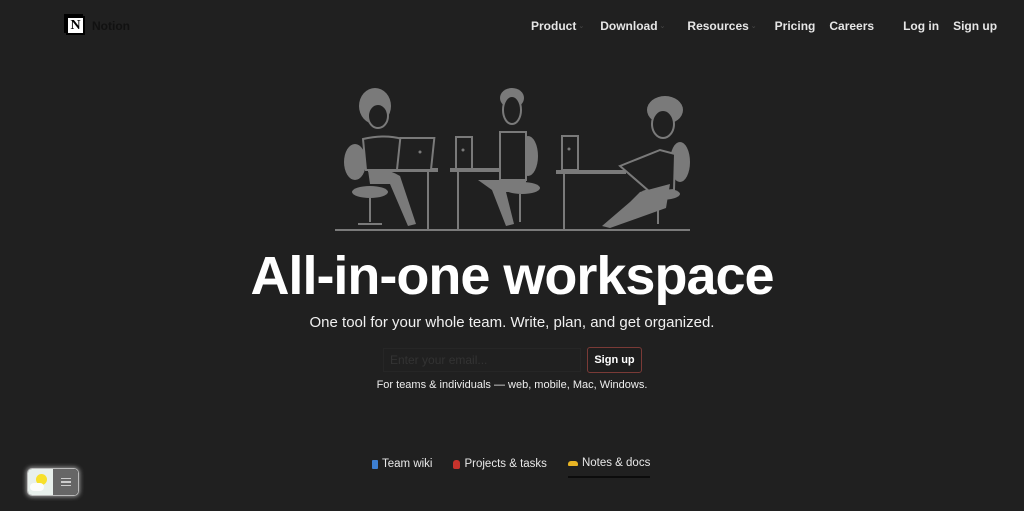 This screenshot has height=511, width=1024. I want to click on nav-resources: Resources ⌄, so click(721, 26).